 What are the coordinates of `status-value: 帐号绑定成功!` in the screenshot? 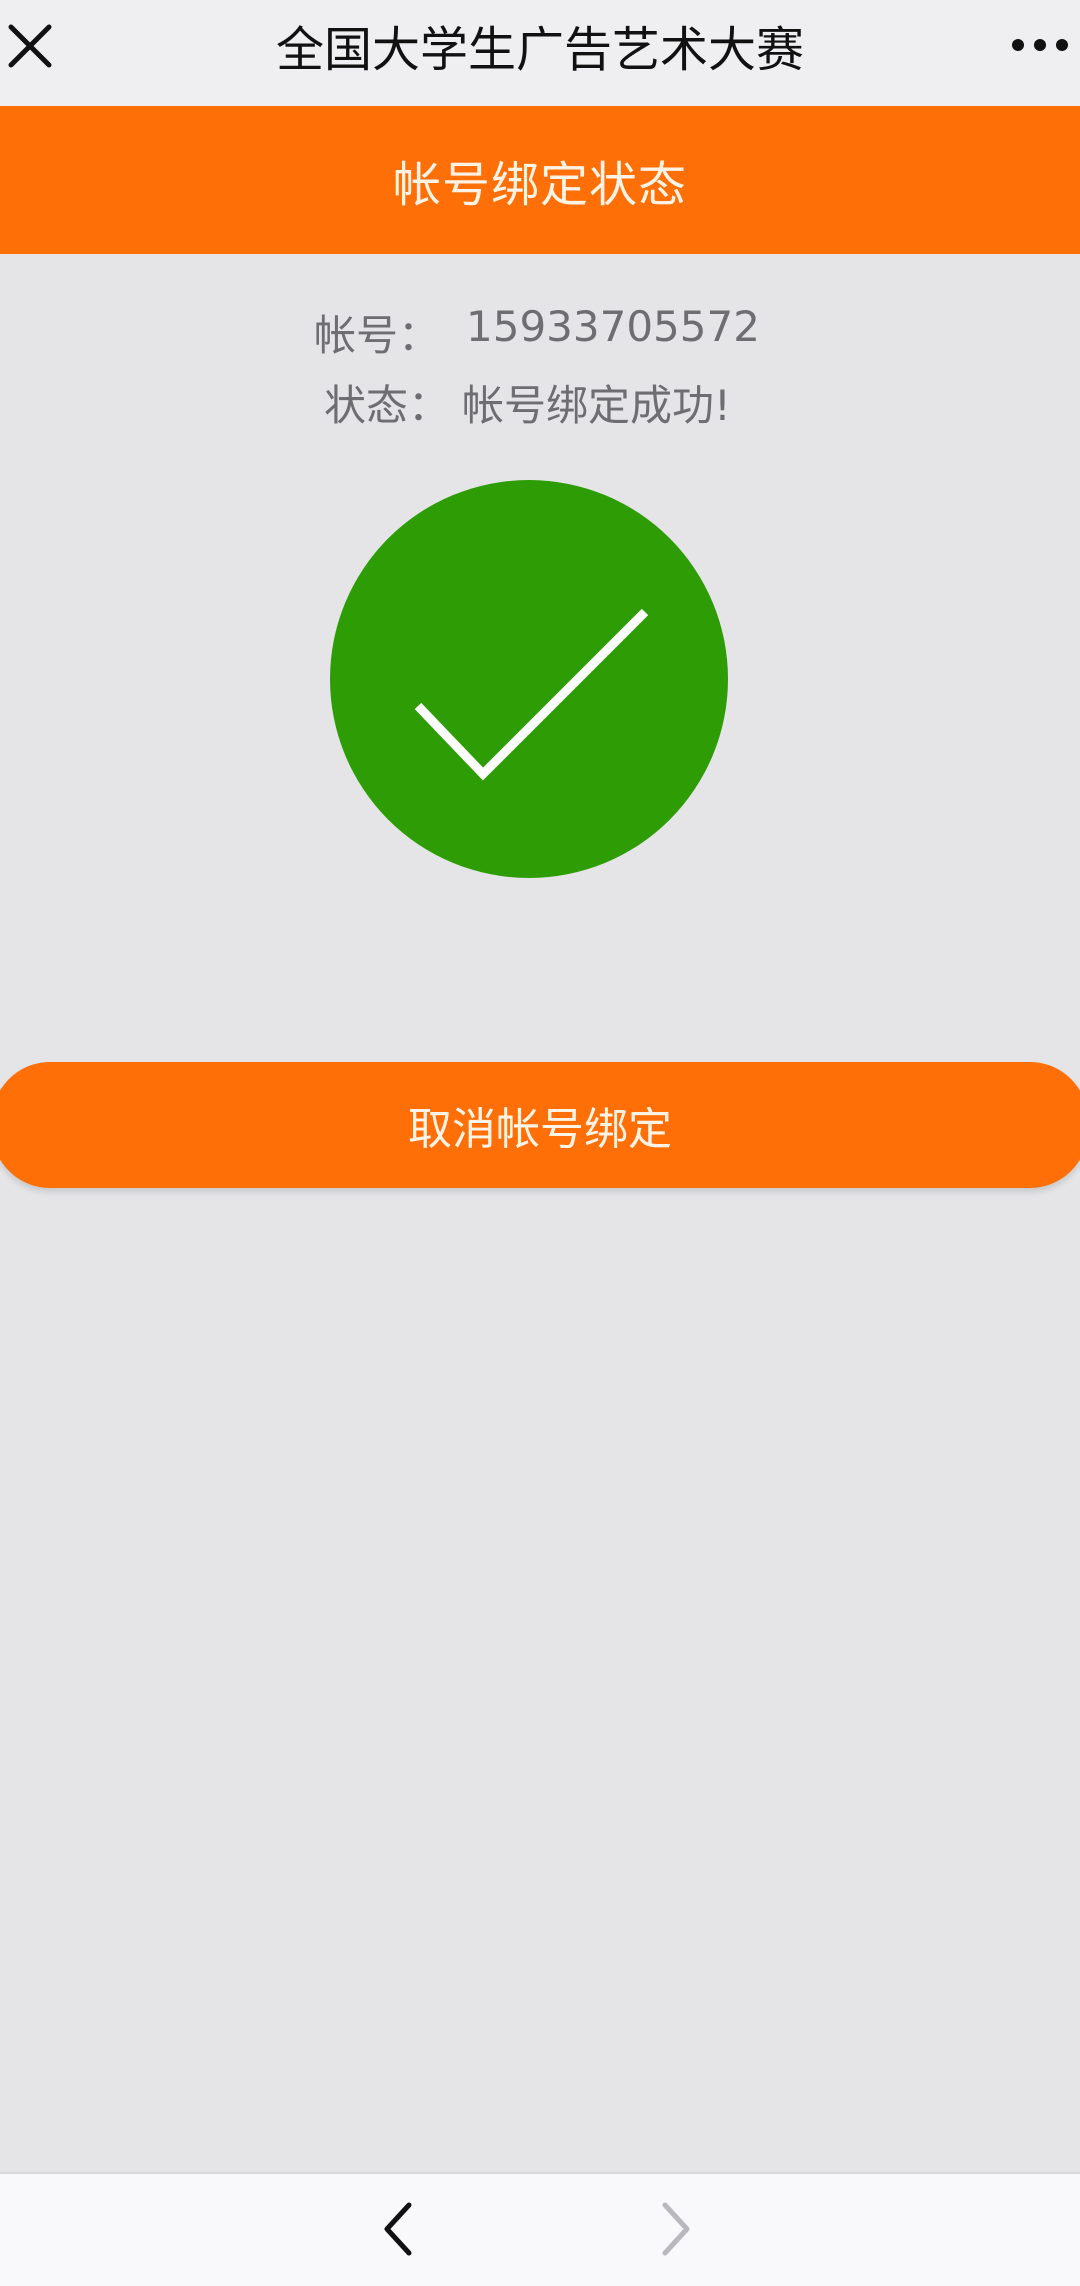 It's located at (596, 405).